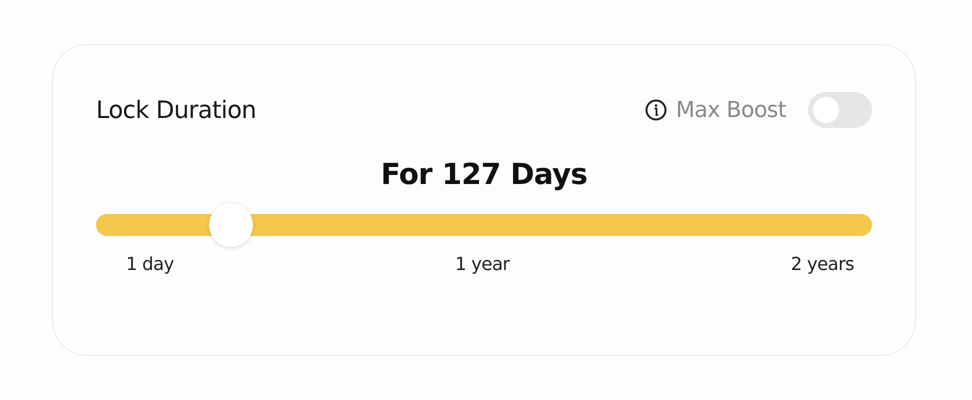 The width and height of the screenshot is (972, 400). I want to click on slider-track, so click(484, 225).